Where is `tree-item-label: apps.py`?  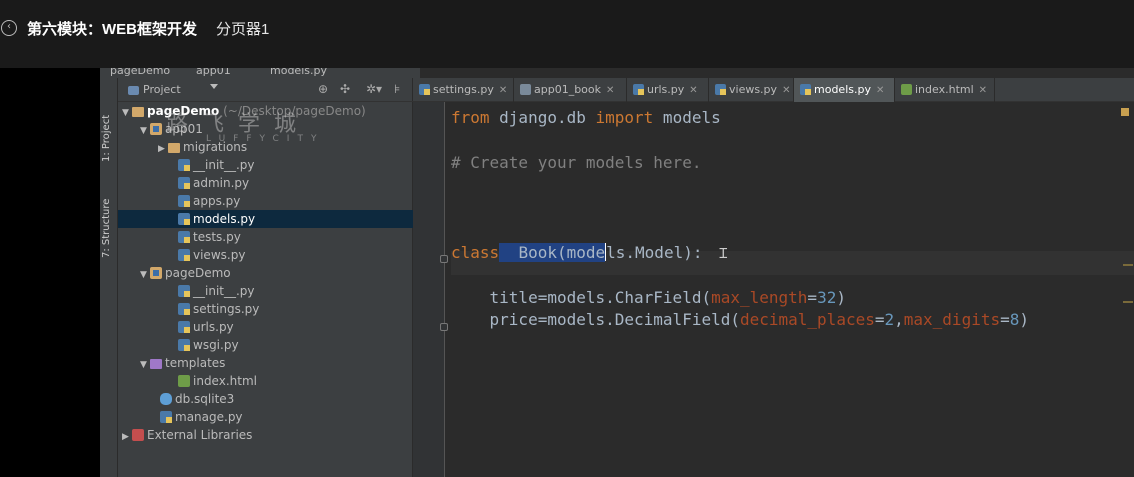
tree-item-label: apps.py is located at coordinates (217, 201).